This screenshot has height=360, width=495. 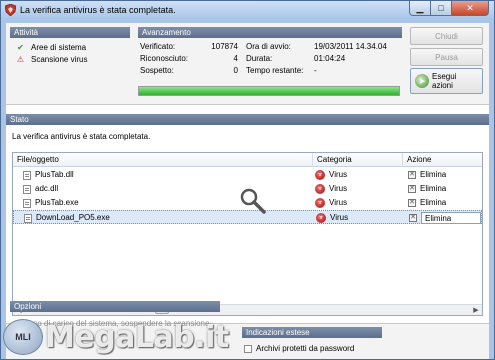 I want to click on password-archives-option: Archivi protetti da password, so click(x=299, y=348).